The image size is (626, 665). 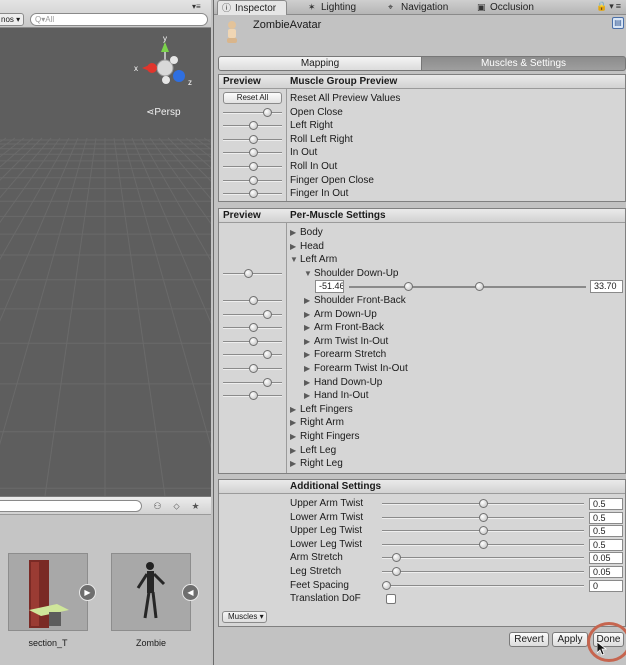 What do you see at coordinates (318, 450) in the screenshot?
I see `muscle-group-foldout: Left Leg` at bounding box center [318, 450].